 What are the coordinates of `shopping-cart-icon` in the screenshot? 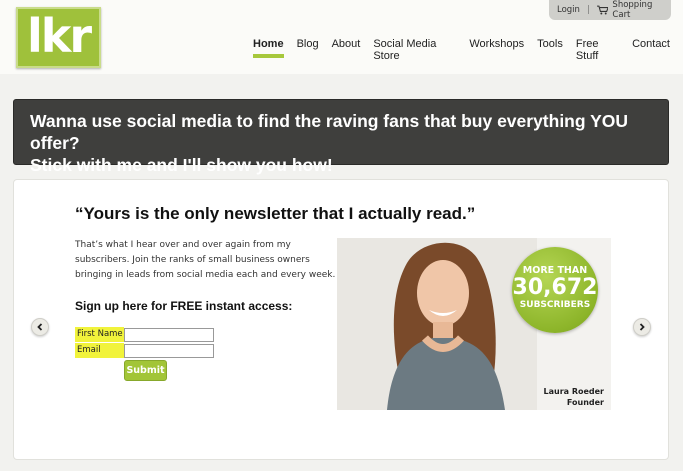 It's located at (602, 10).